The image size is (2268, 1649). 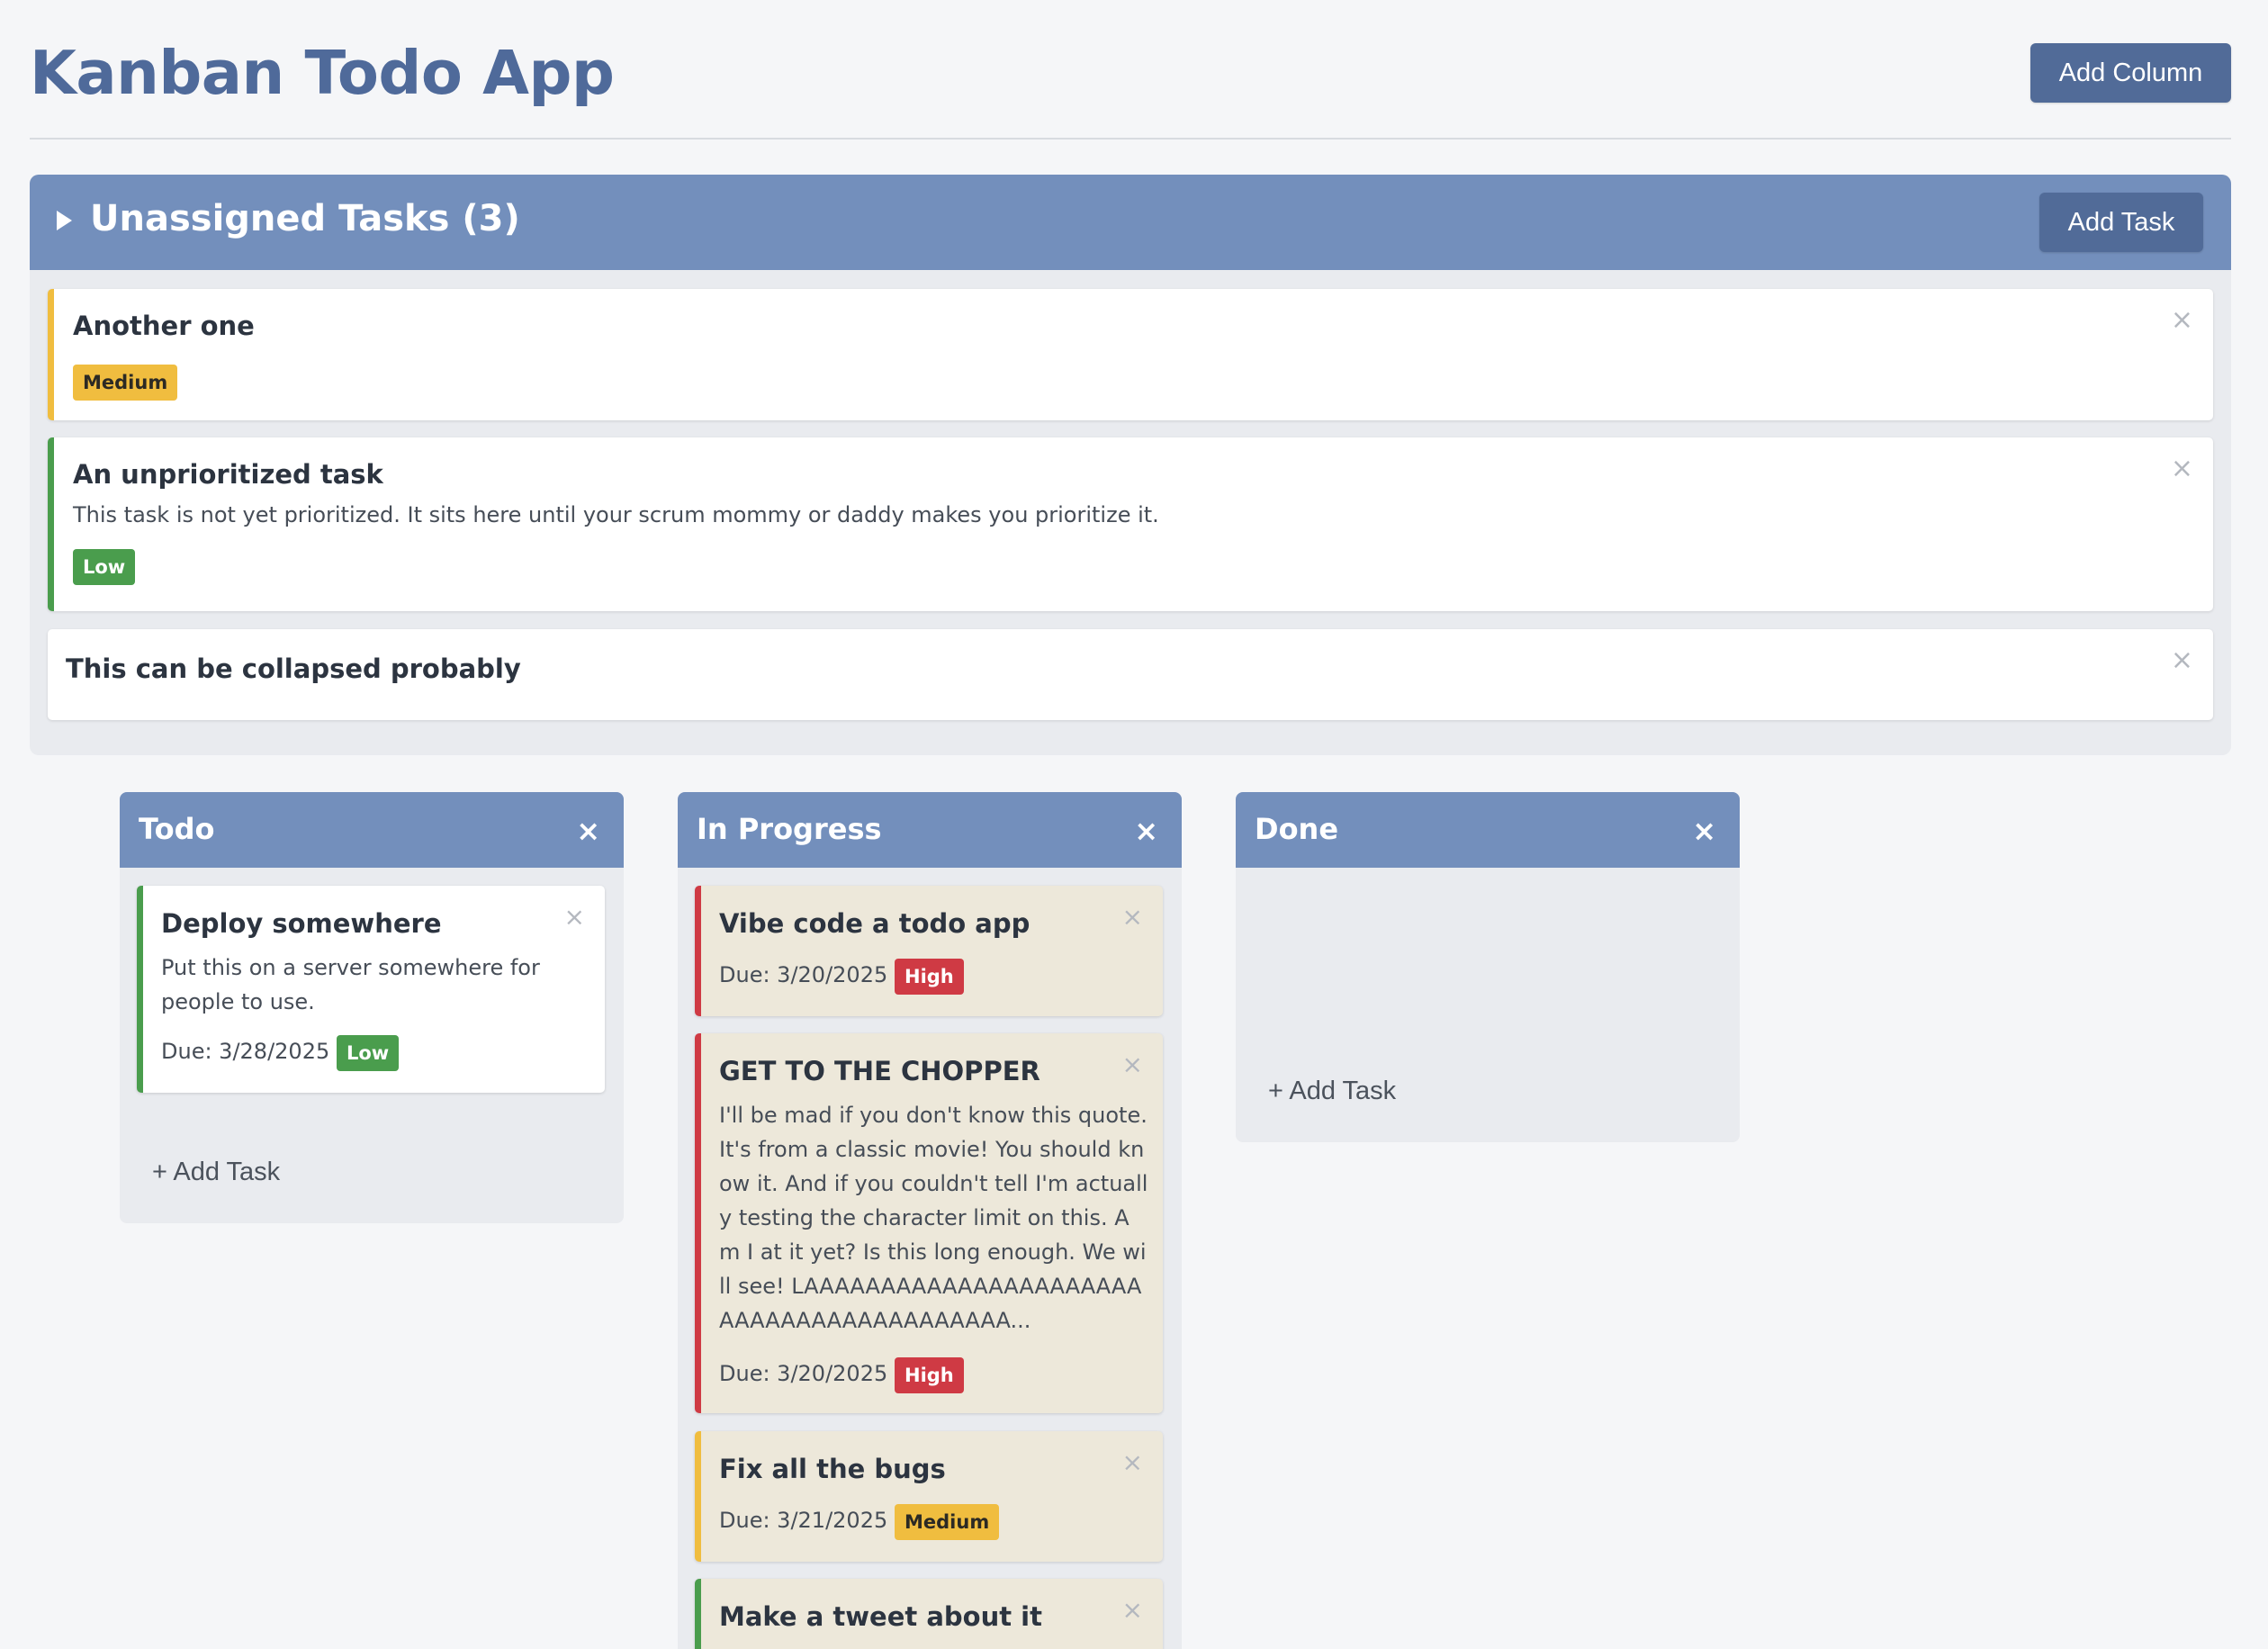 I want to click on task-title: Fix all the bugs, so click(x=832, y=1469).